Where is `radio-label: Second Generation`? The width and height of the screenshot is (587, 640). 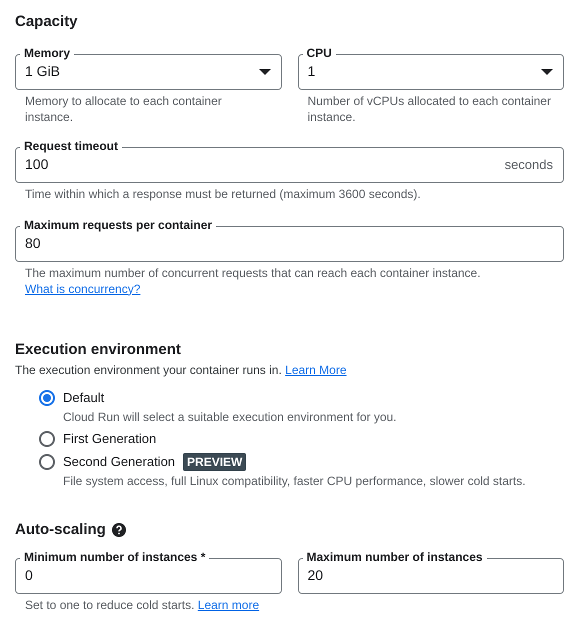
radio-label: Second Generation is located at coordinates (119, 462).